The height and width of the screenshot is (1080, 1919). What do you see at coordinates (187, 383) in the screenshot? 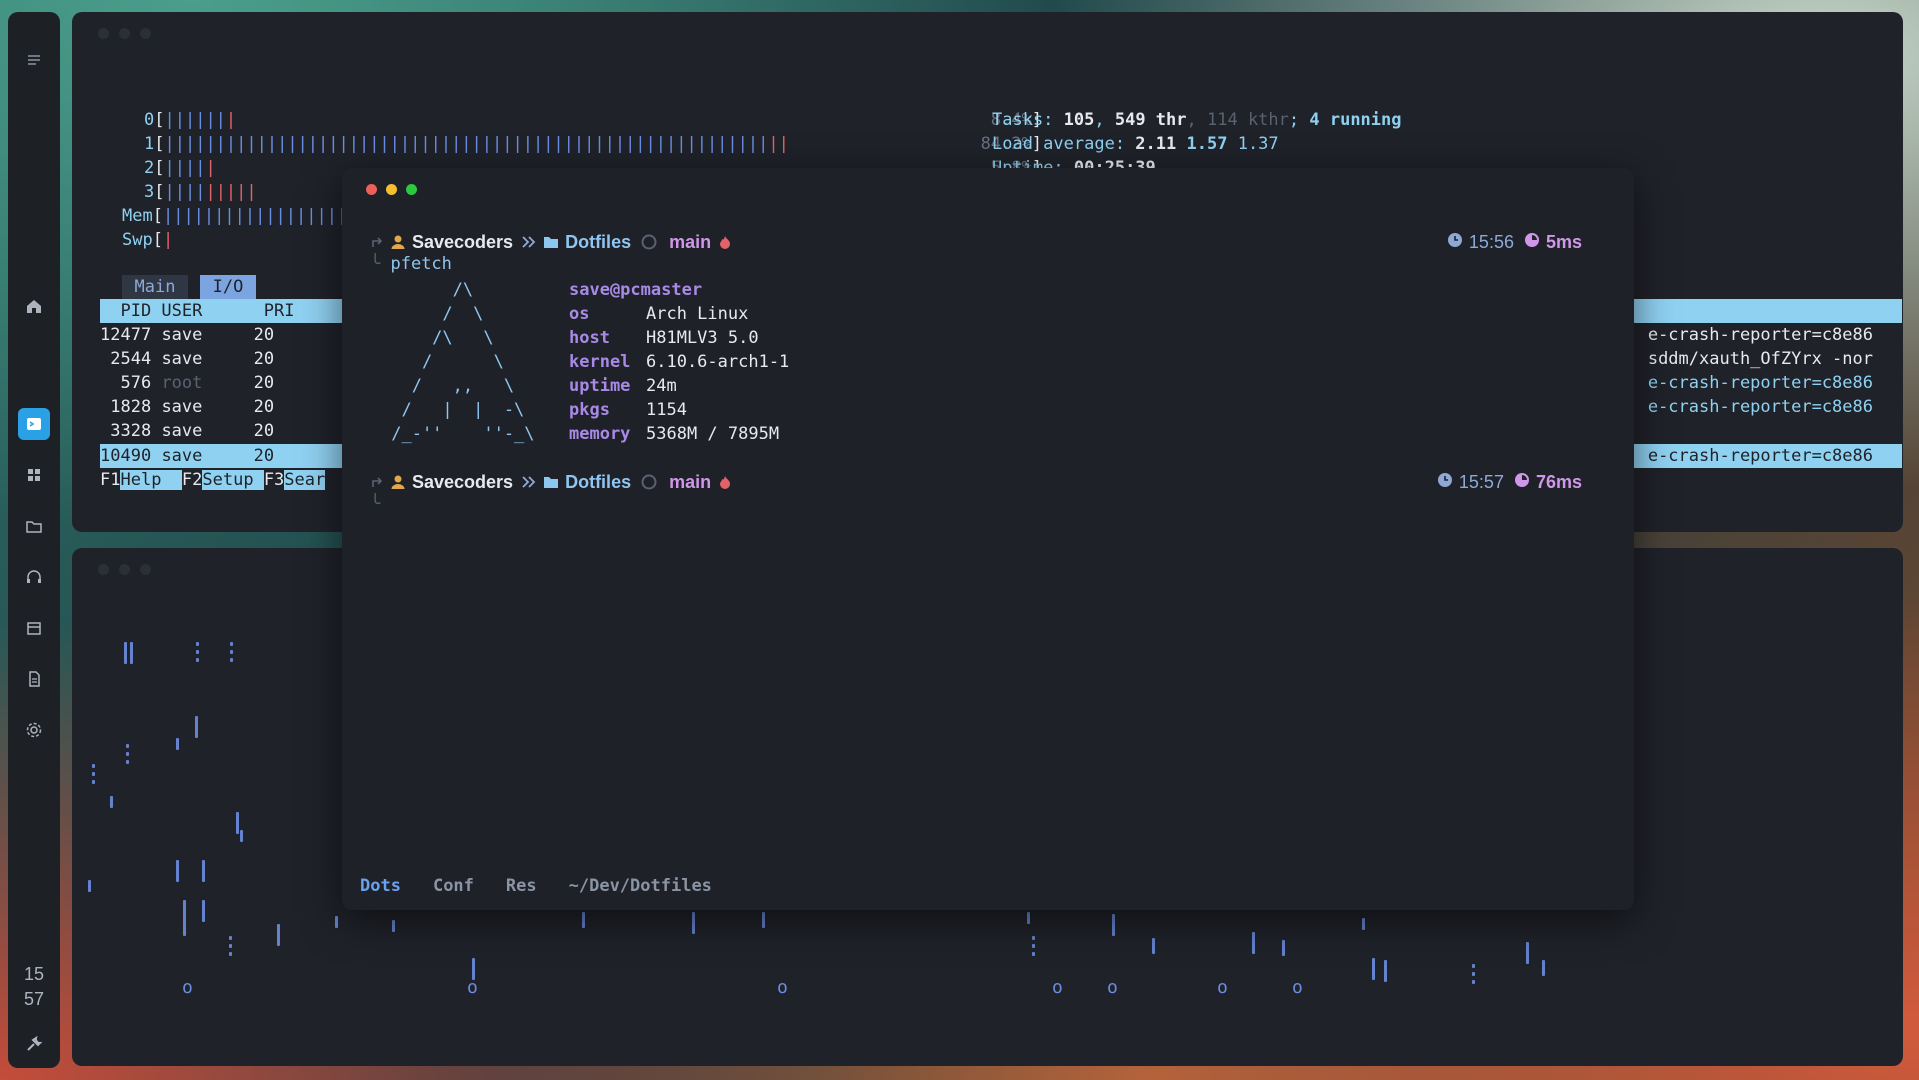
I see `table-row: 576 root 20` at bounding box center [187, 383].